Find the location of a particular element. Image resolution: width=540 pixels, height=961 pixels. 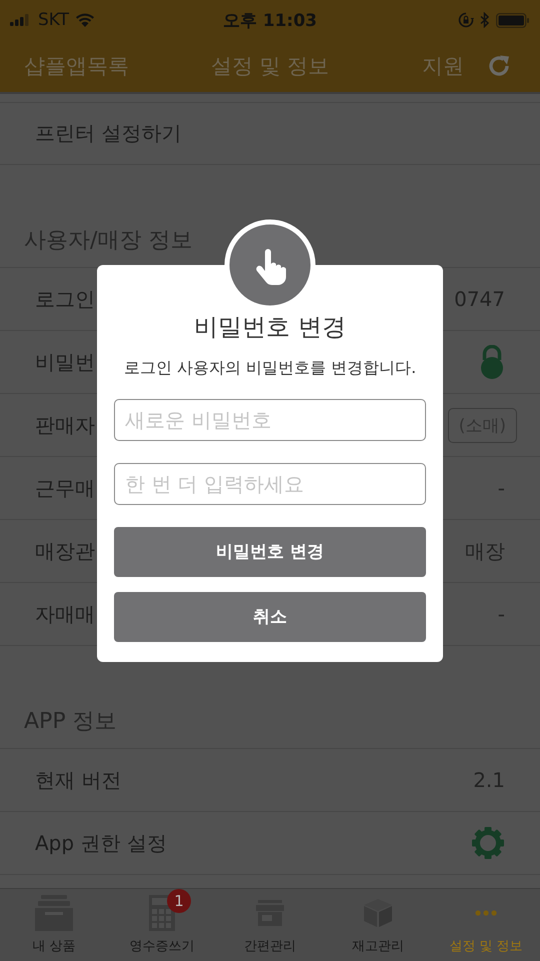

notification-badge: 1 is located at coordinates (179, 901).